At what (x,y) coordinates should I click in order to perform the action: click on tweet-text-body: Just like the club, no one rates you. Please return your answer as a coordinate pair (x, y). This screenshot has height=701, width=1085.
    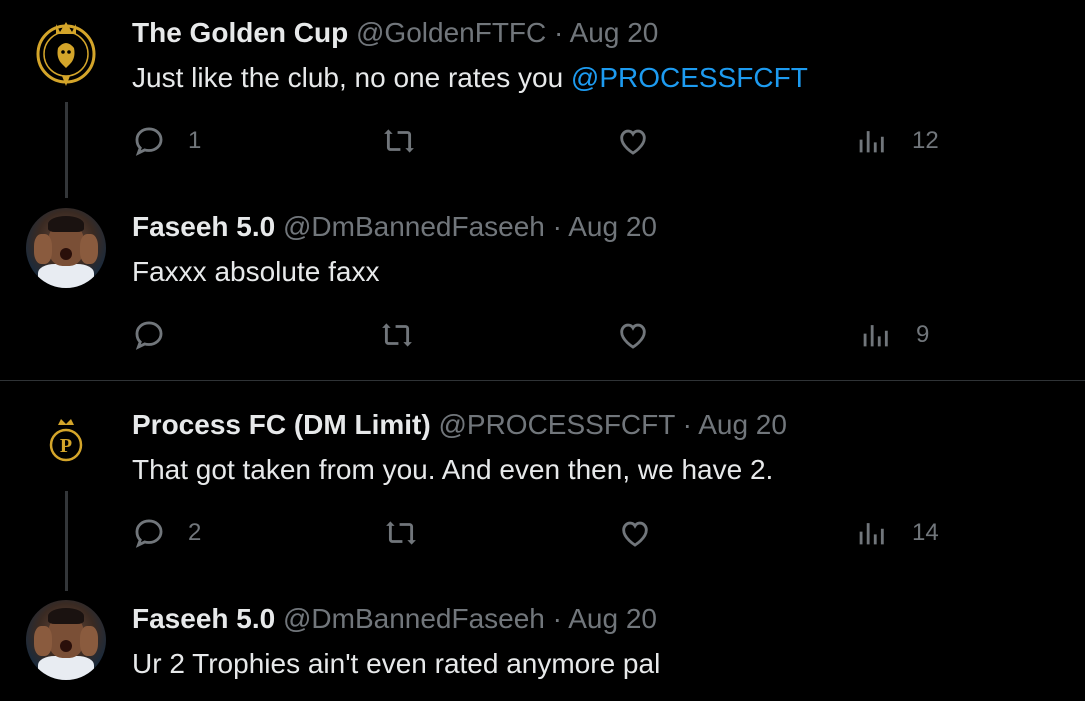
    Looking at the image, I should click on (351, 77).